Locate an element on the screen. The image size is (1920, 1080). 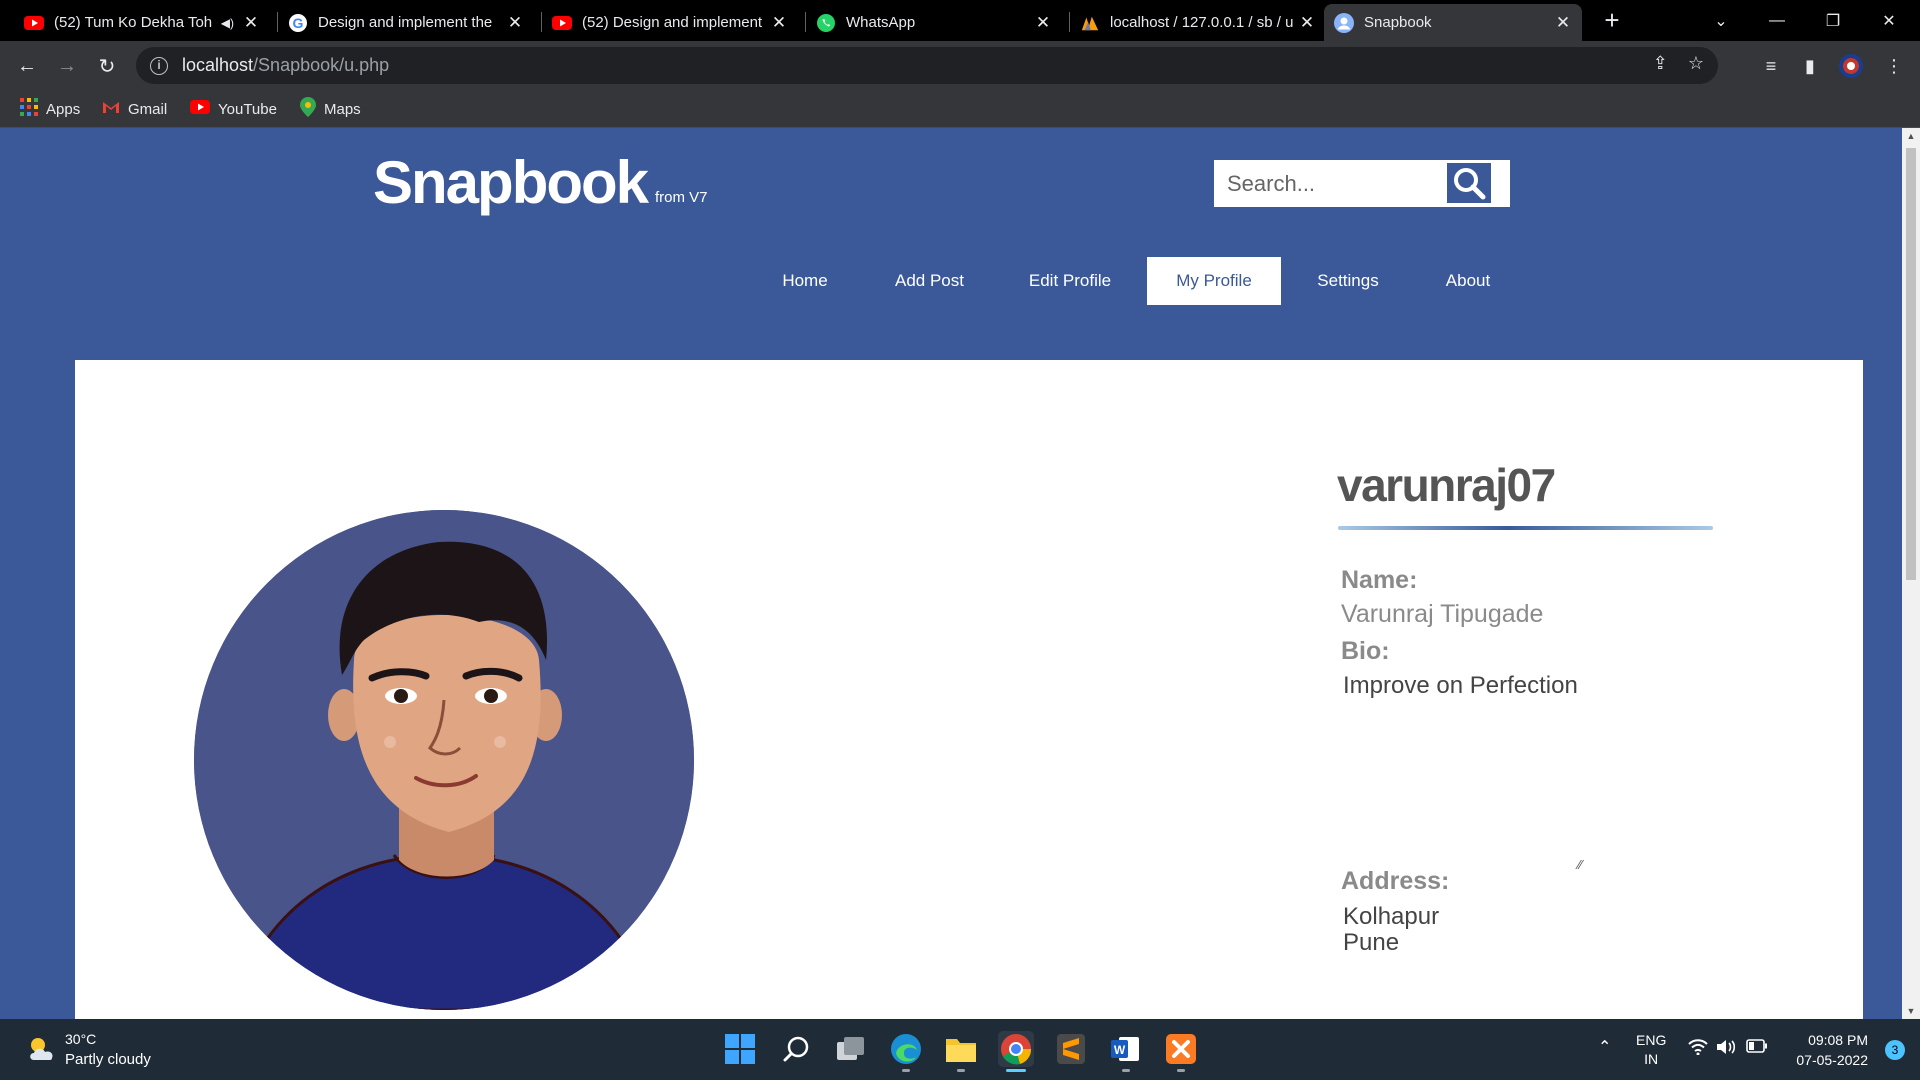
tab-title: Snapbook is located at coordinates (1398, 22).